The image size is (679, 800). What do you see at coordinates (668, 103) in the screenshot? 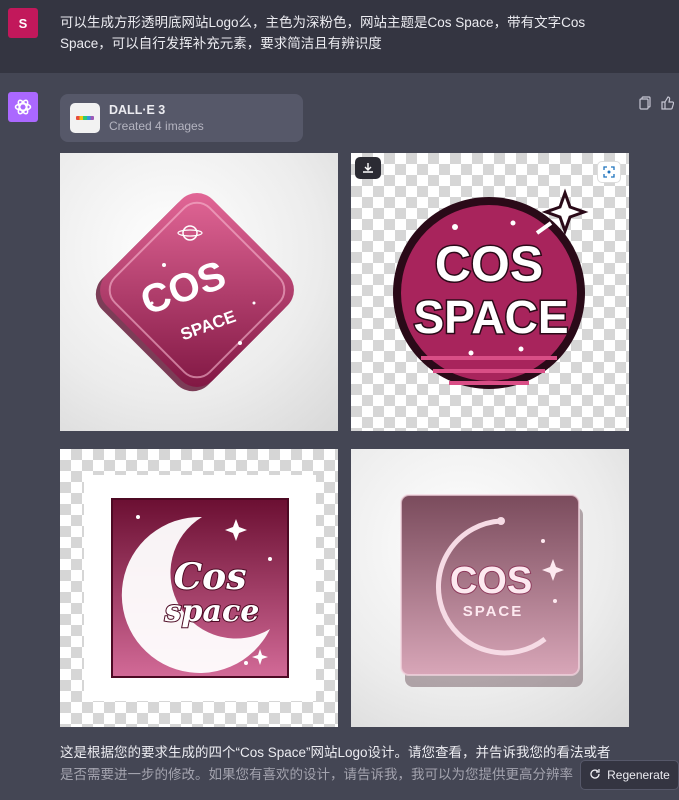
I see `thumbs-up-icon` at bounding box center [668, 103].